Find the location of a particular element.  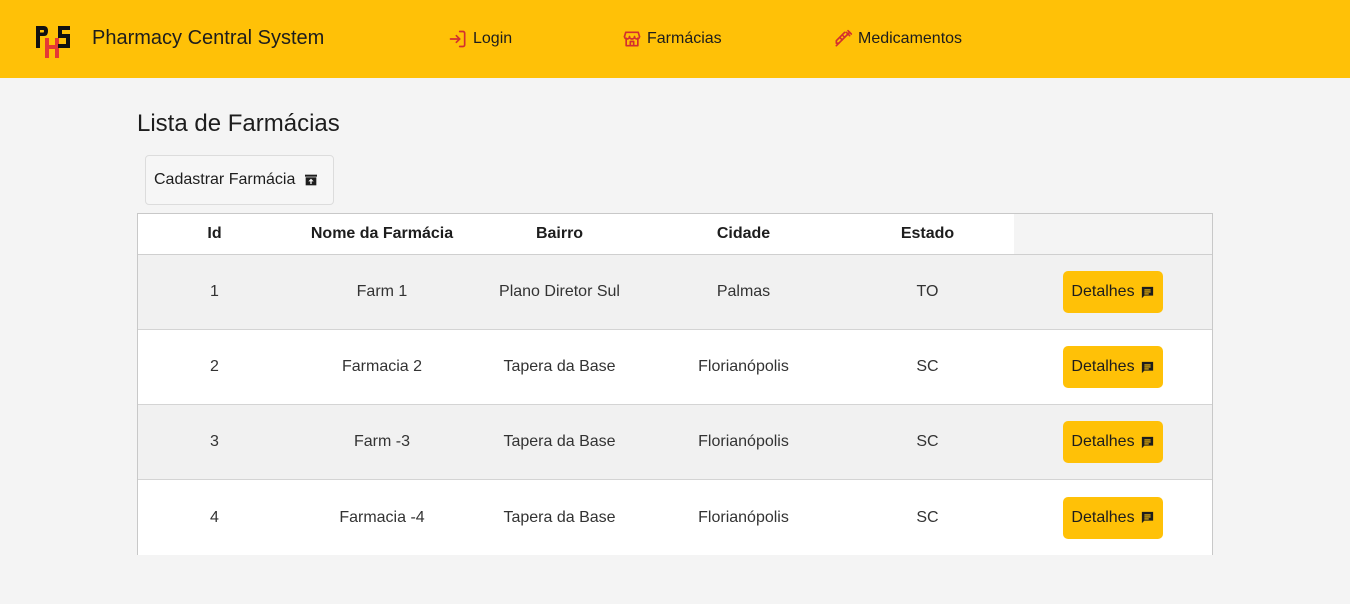

cell-estado: TO is located at coordinates (927, 291).